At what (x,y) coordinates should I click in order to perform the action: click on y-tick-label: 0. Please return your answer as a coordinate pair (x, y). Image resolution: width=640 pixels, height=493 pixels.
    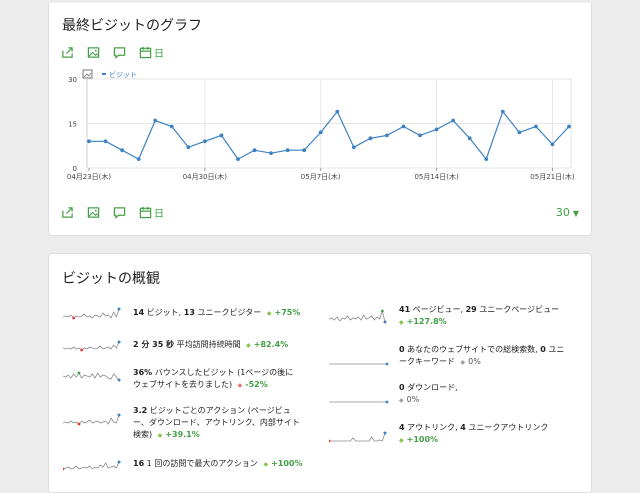
    Looking at the image, I should click on (75, 169).